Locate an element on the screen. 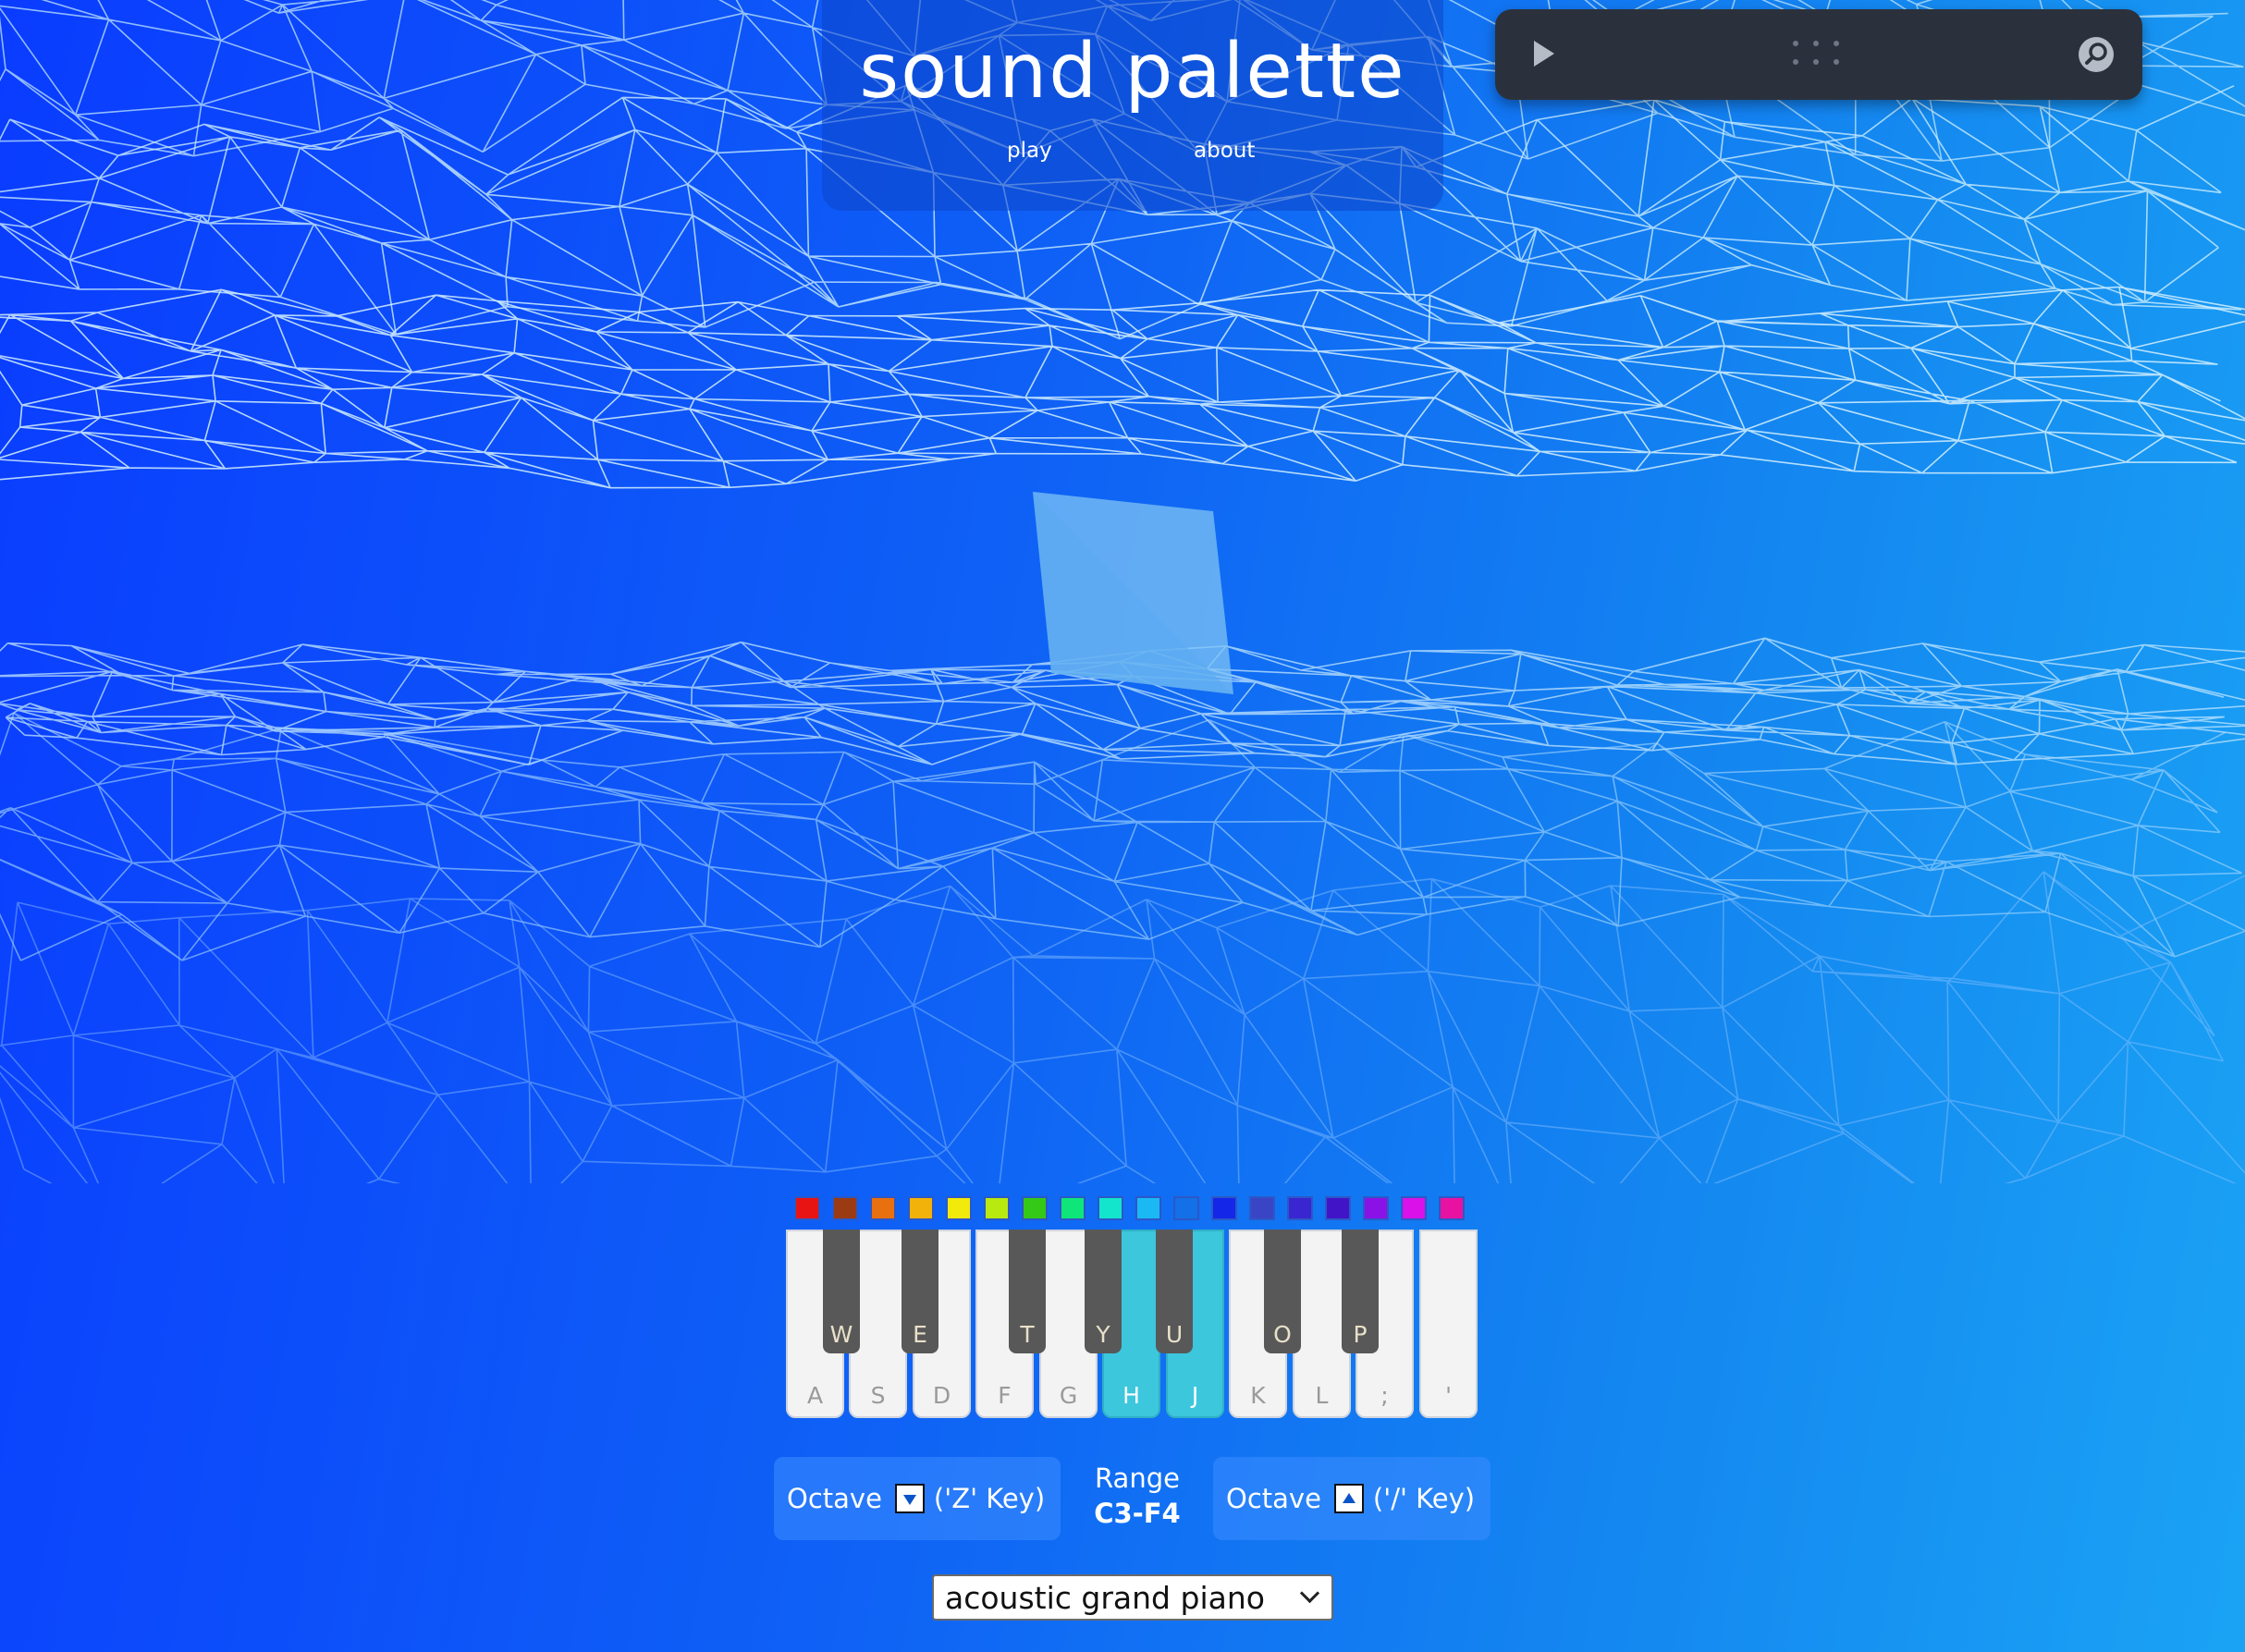 The height and width of the screenshot is (1652, 2245). key-label: ; is located at coordinates (1384, 1395).